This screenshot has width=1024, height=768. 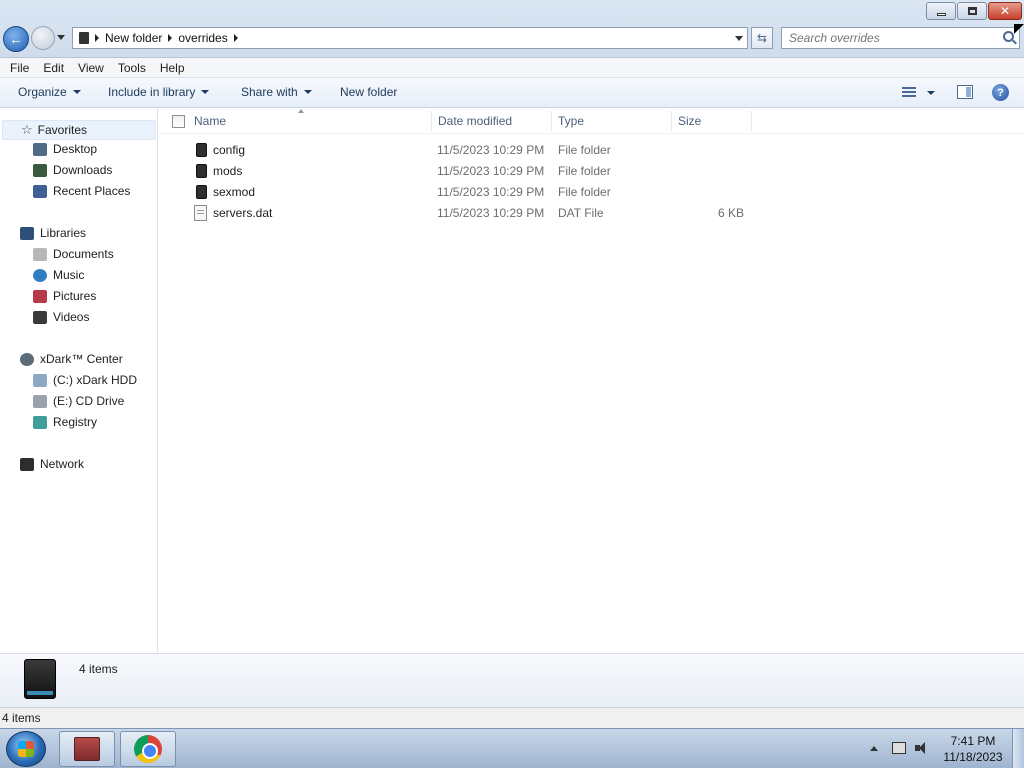 I want to click on nav-registry-label: Registry, so click(x=75, y=422).